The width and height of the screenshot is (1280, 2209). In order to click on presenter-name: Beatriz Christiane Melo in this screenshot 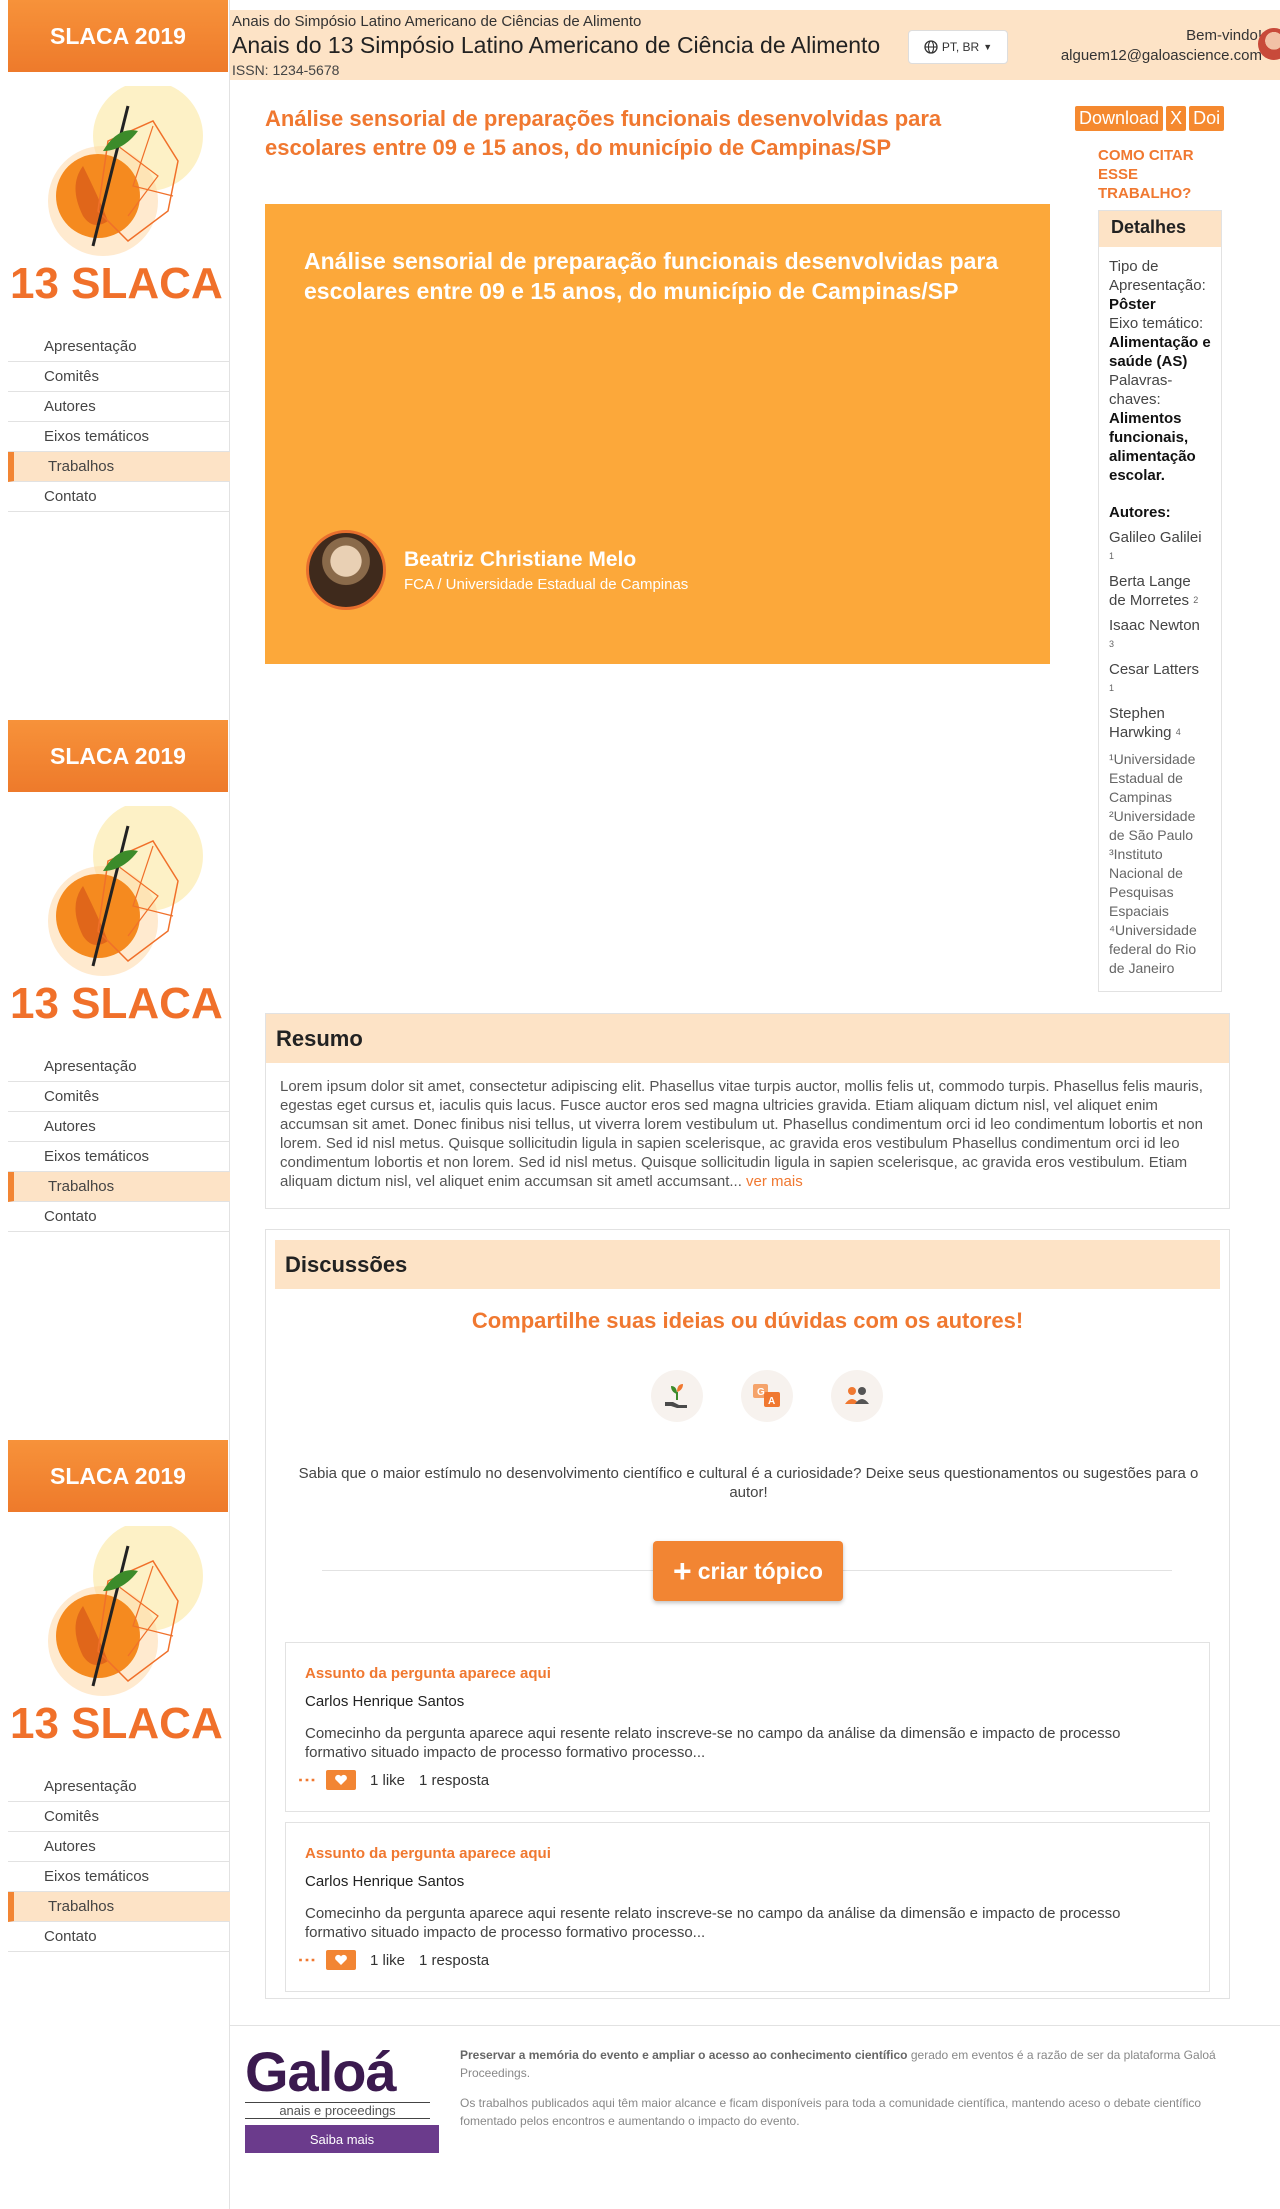, I will do `click(520, 559)`.